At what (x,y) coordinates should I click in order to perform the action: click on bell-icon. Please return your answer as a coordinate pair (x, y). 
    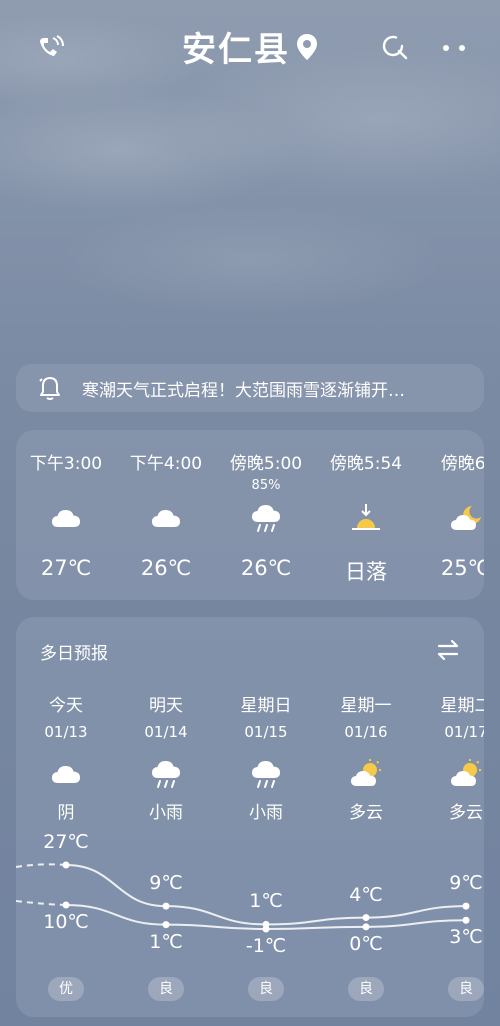
    Looking at the image, I should click on (49, 388).